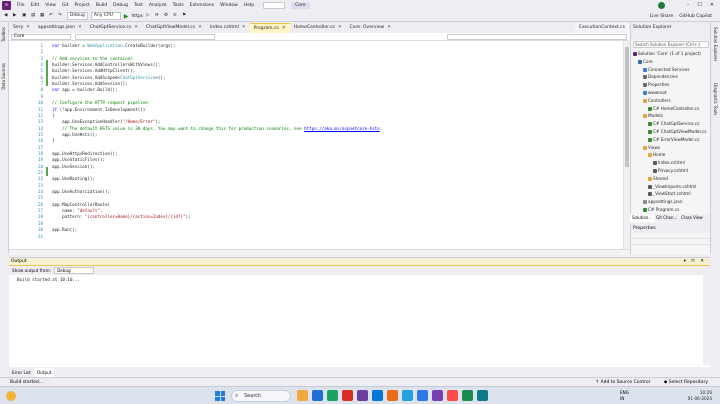  What do you see at coordinates (715, 44) in the screenshot?
I see `solution-explorer-side-tab: Solution Explorer` at bounding box center [715, 44].